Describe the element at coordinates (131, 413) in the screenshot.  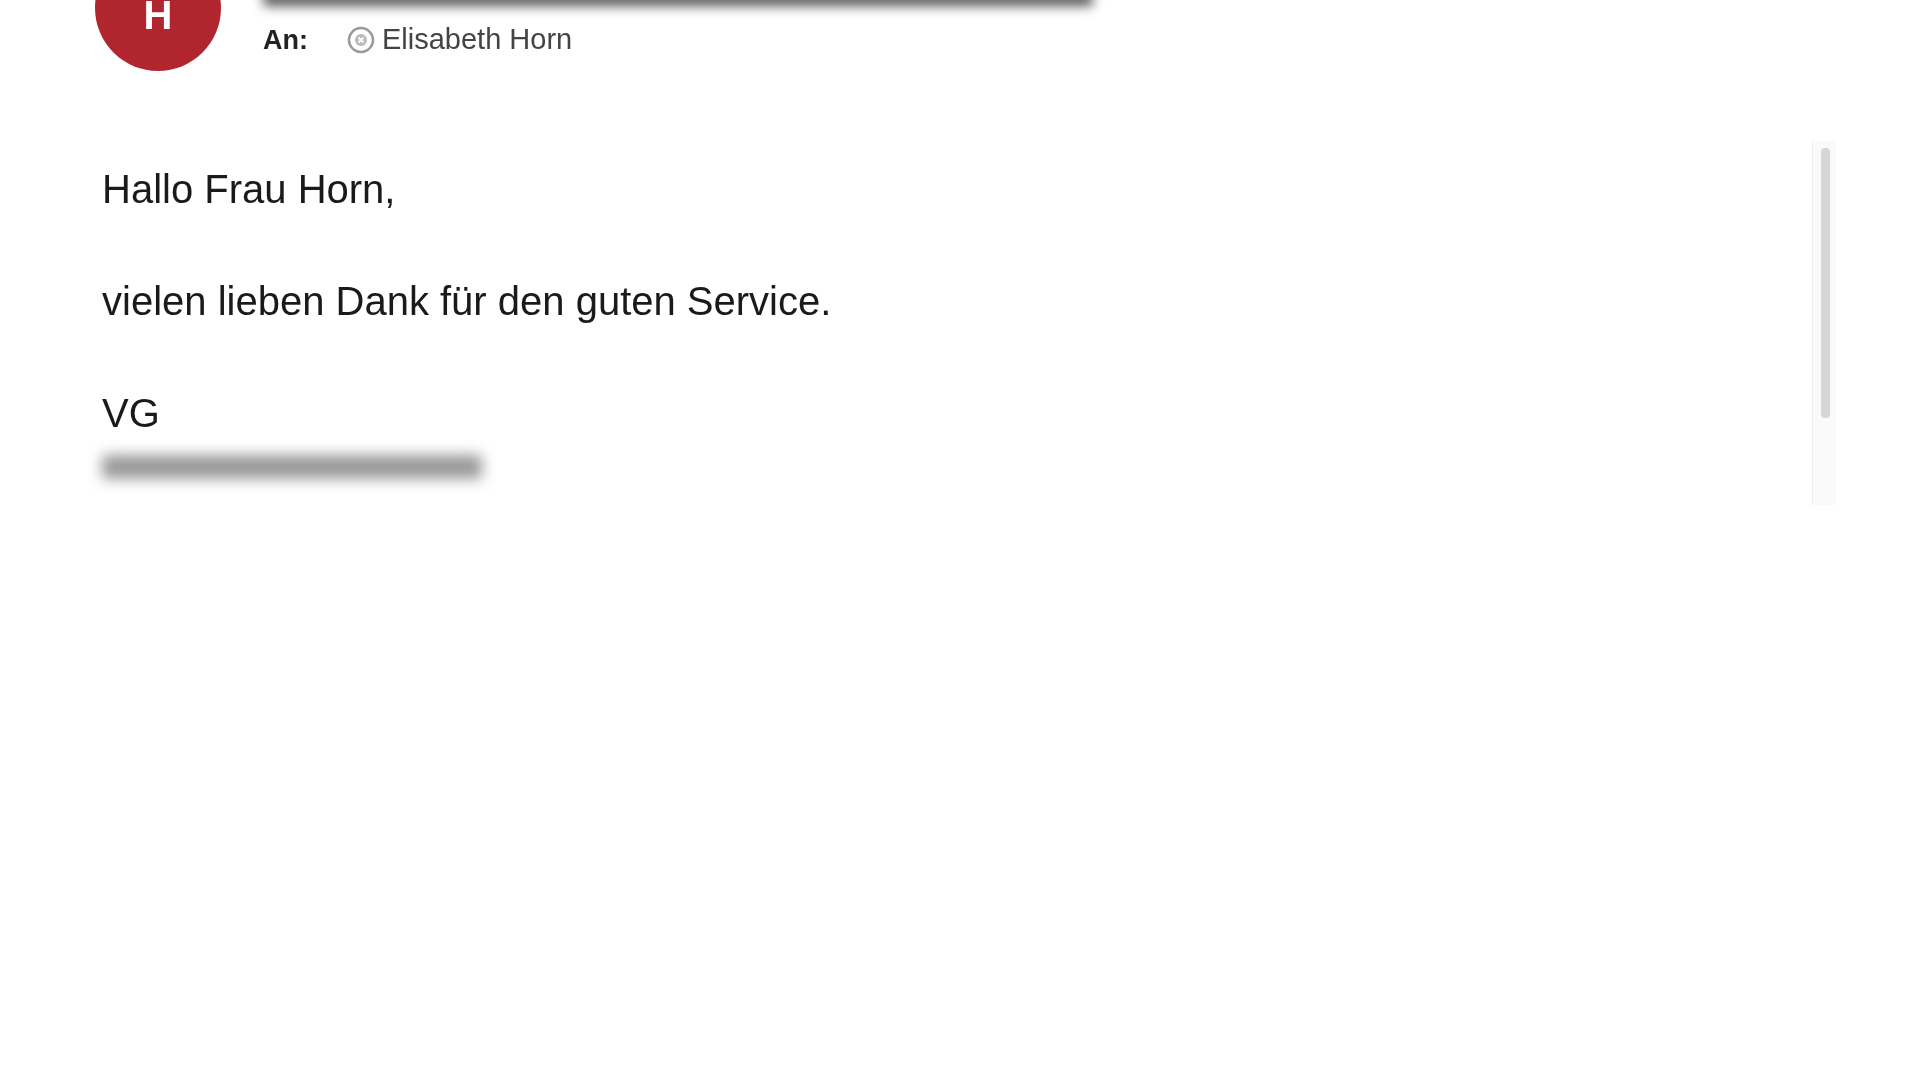
I see `body-text: VG` at that location.